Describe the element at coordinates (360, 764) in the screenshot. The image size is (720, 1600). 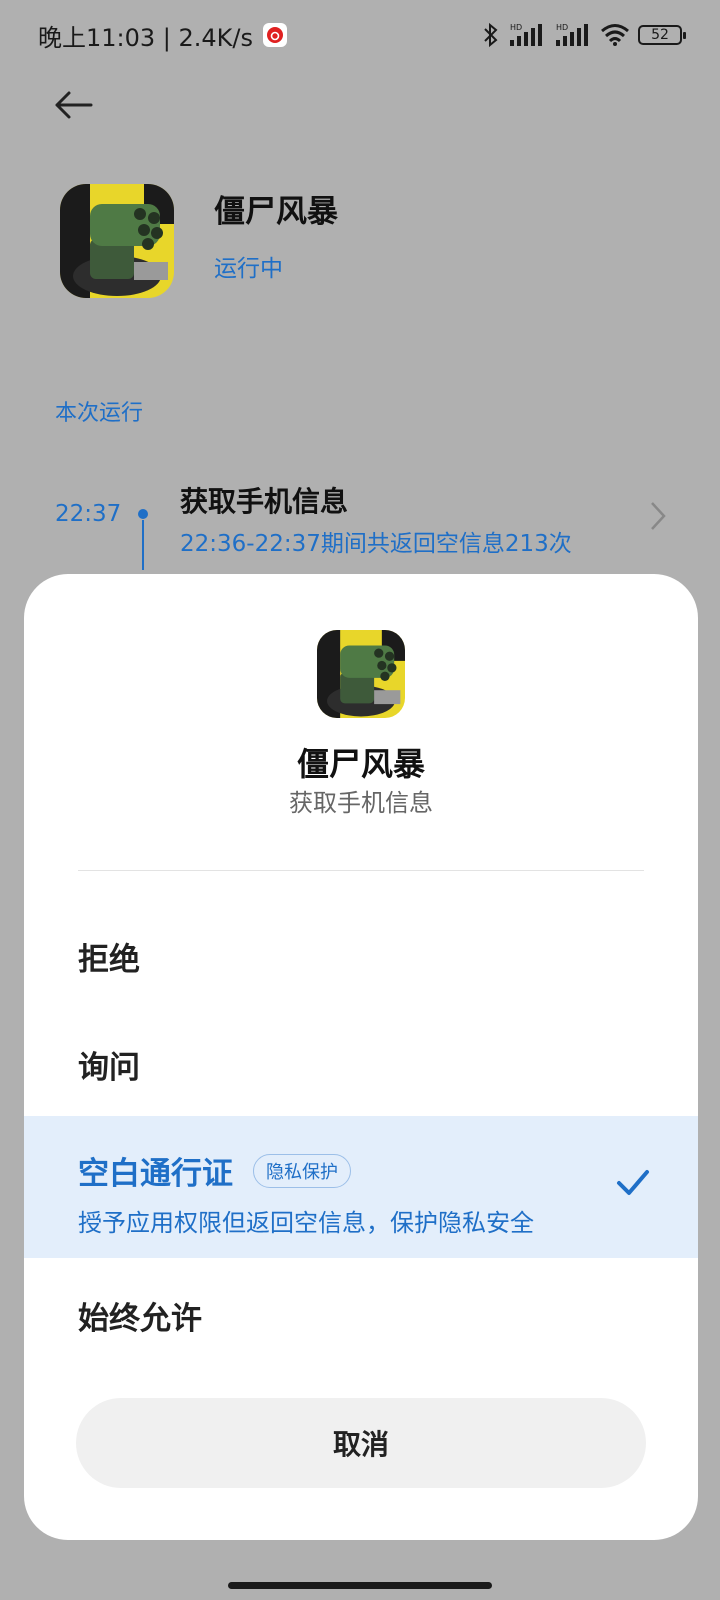
I see `dialog-app-name: 僵尸风暴` at that location.